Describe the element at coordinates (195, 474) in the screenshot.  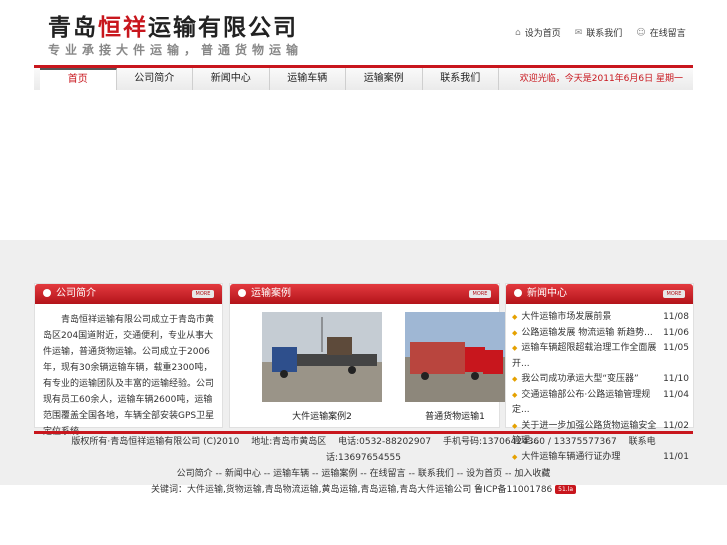
I see `footer-link: 公司简介` at that location.